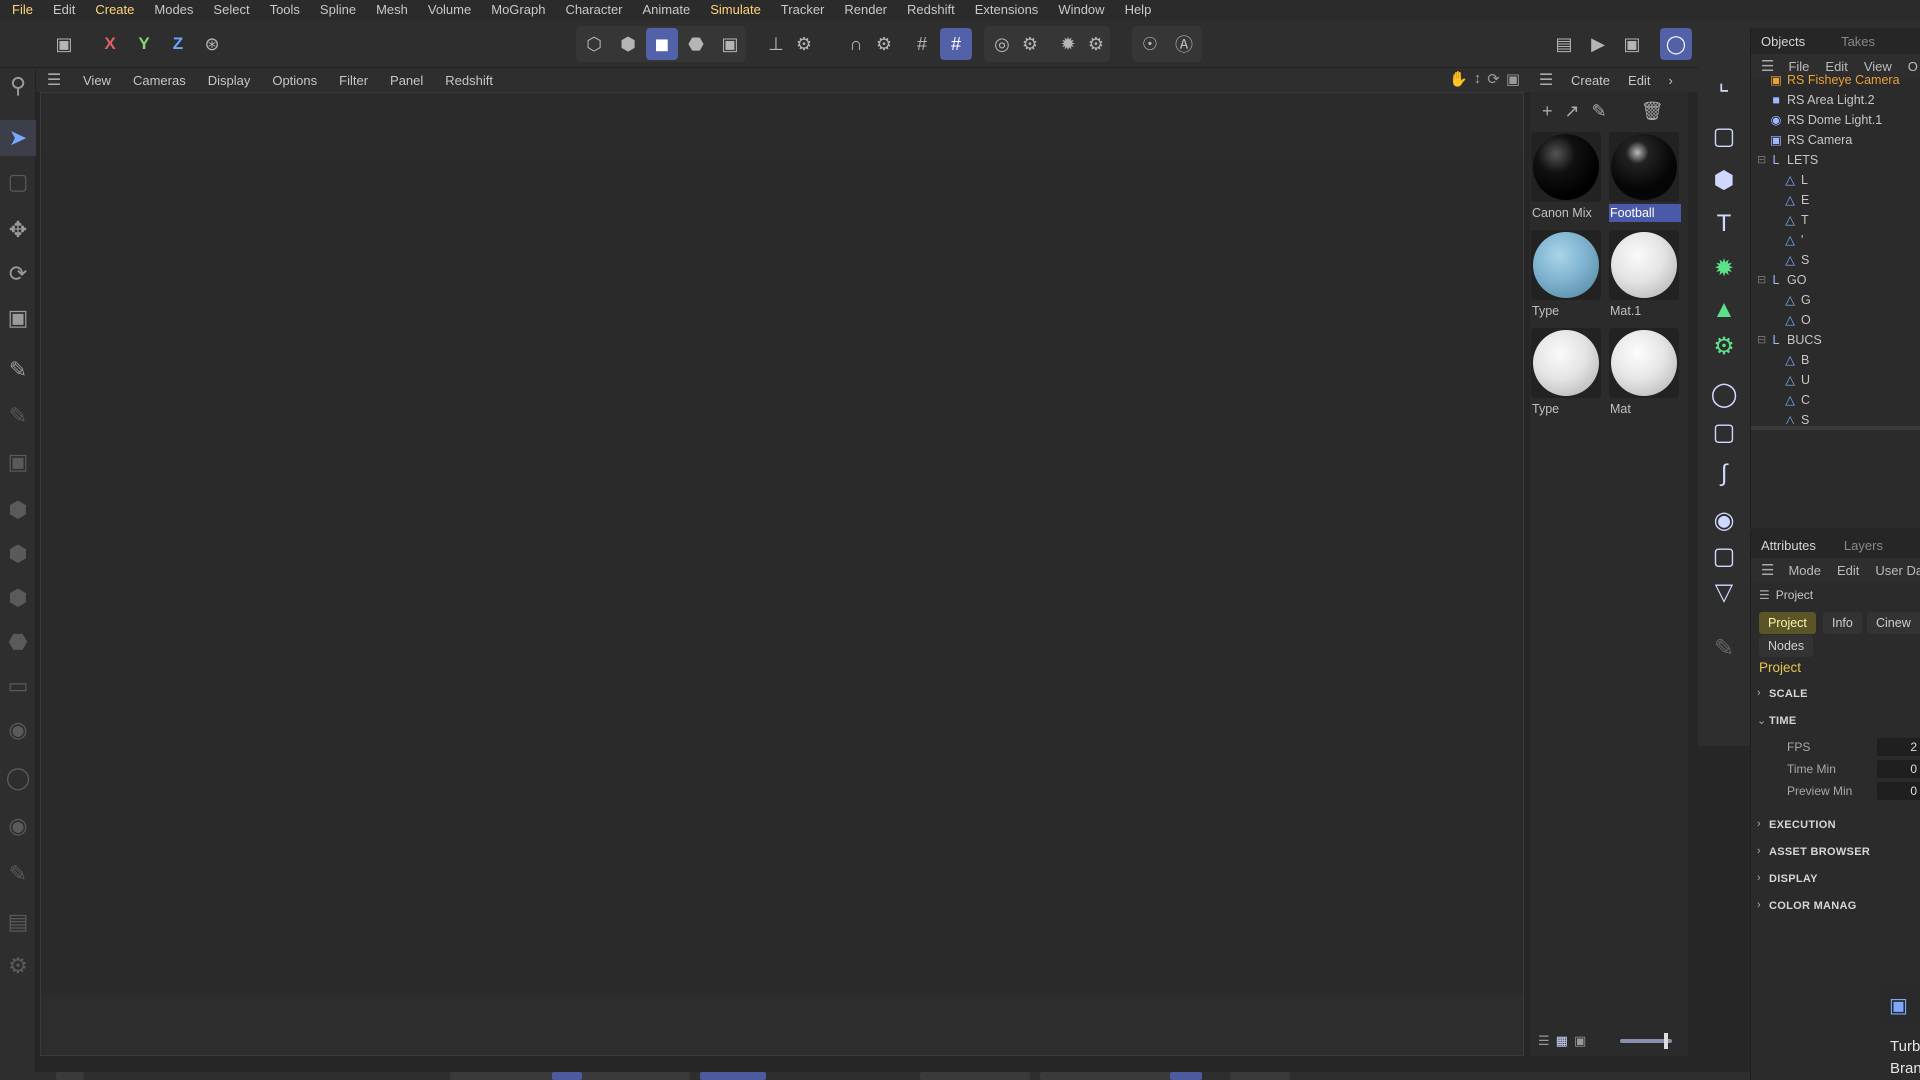 The height and width of the screenshot is (1080, 1920). I want to click on object-row: △ O, so click(1835, 320).